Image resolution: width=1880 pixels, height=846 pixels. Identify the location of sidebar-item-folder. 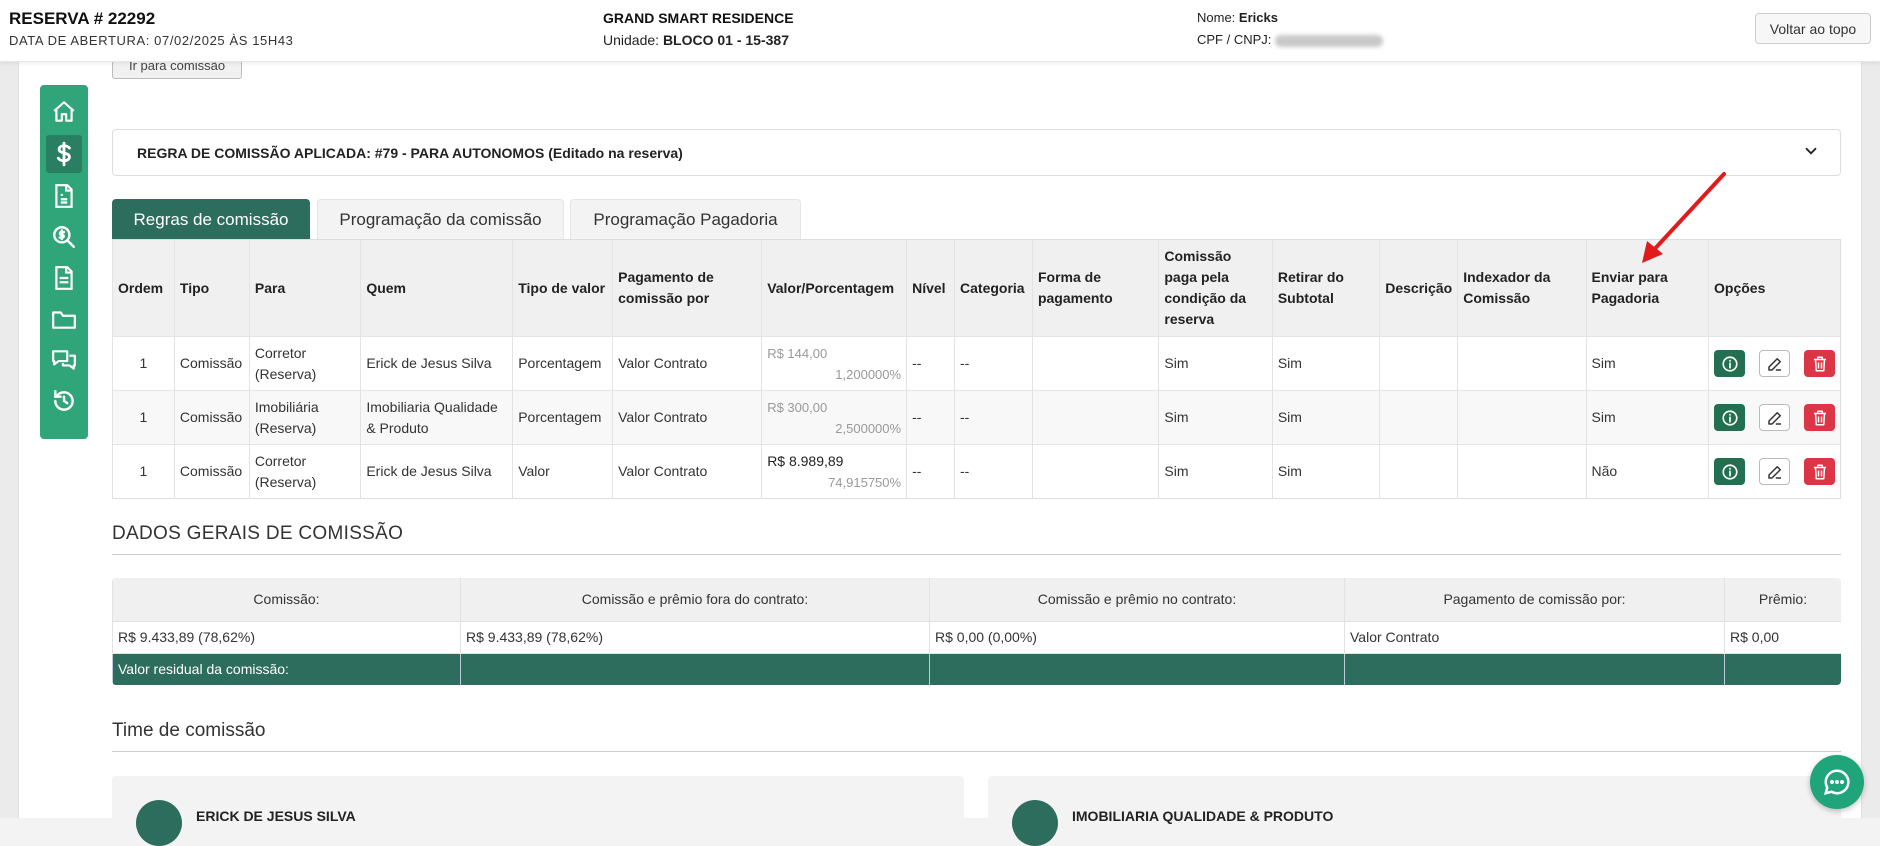
(64, 319).